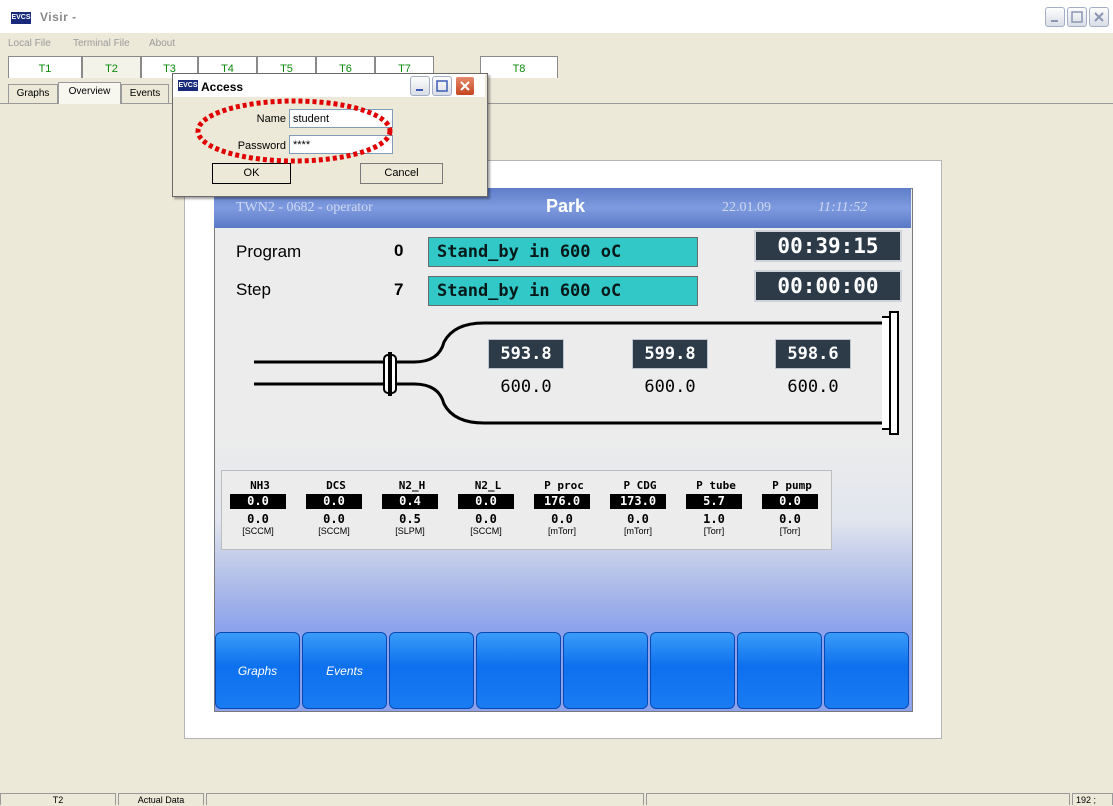 This screenshot has height=806, width=1113. I want to click on gas-name: P proc, so click(564, 485).